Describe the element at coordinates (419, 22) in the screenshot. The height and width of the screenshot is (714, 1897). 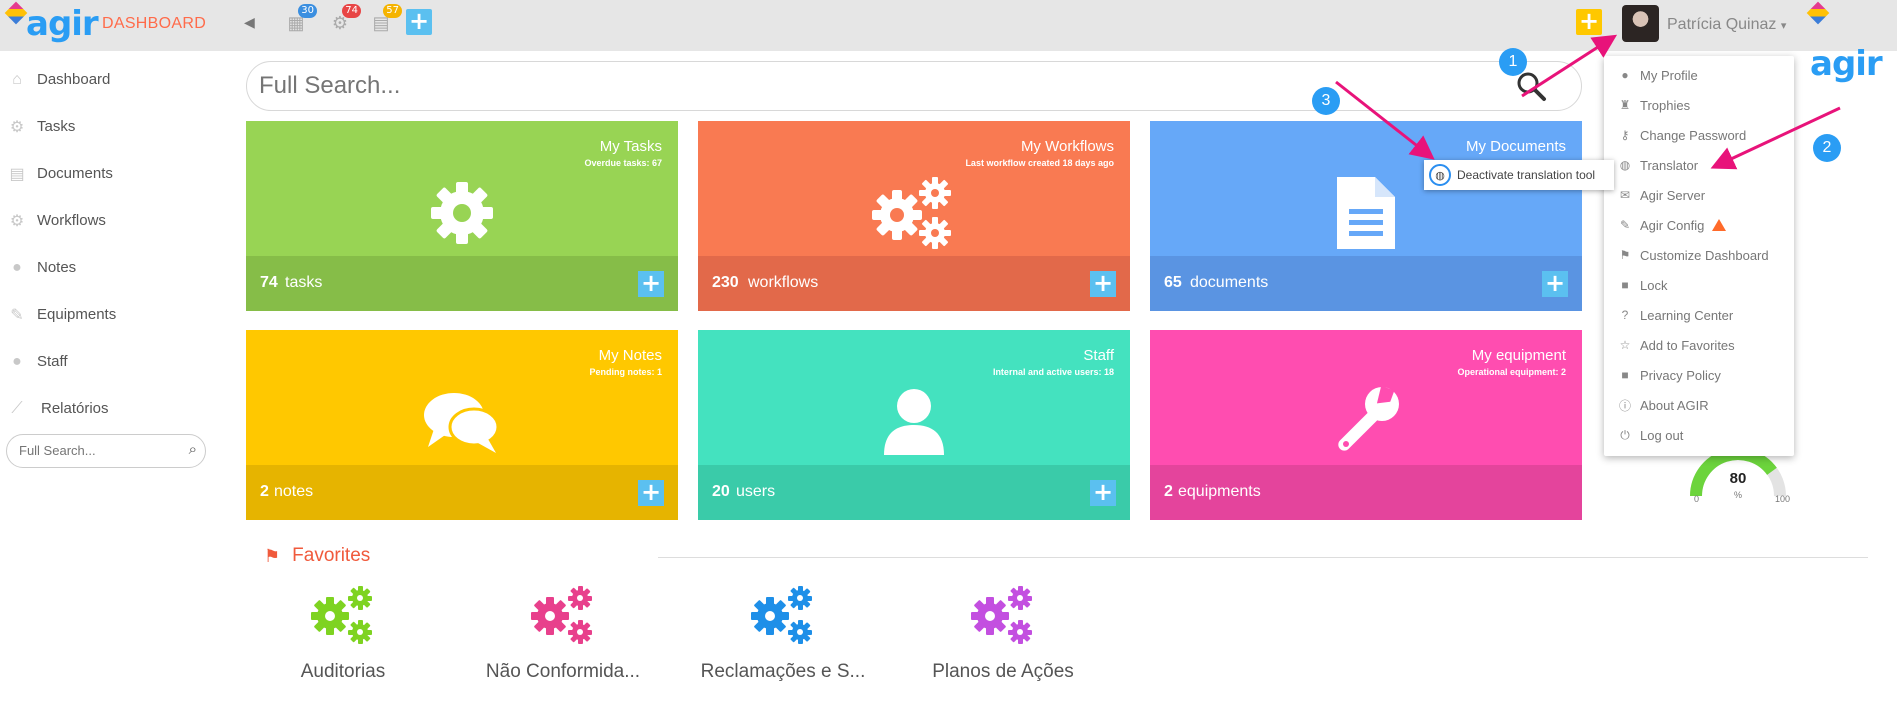
I see `quick-add-button: +` at that location.